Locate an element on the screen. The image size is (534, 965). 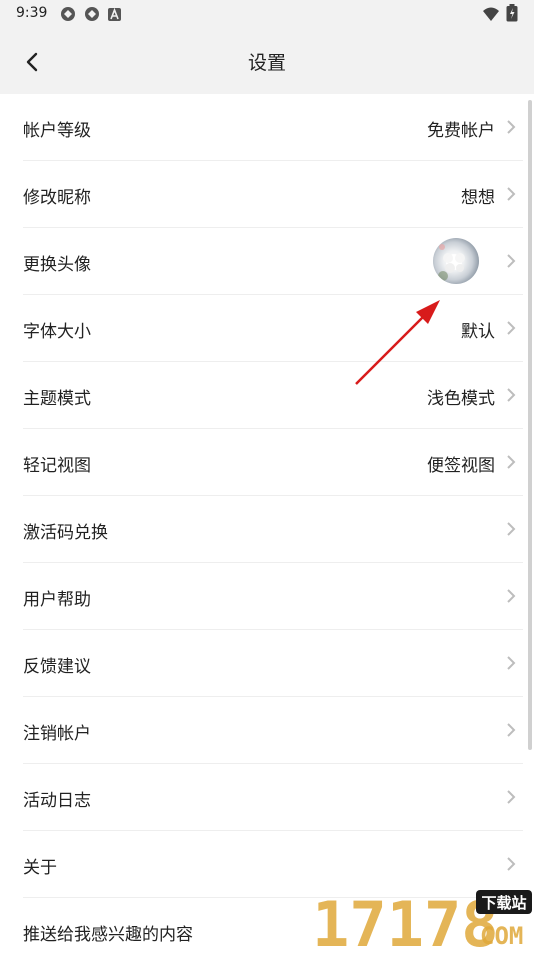
settings-row-feedback: 反馈建议 is located at coordinates (273, 663).